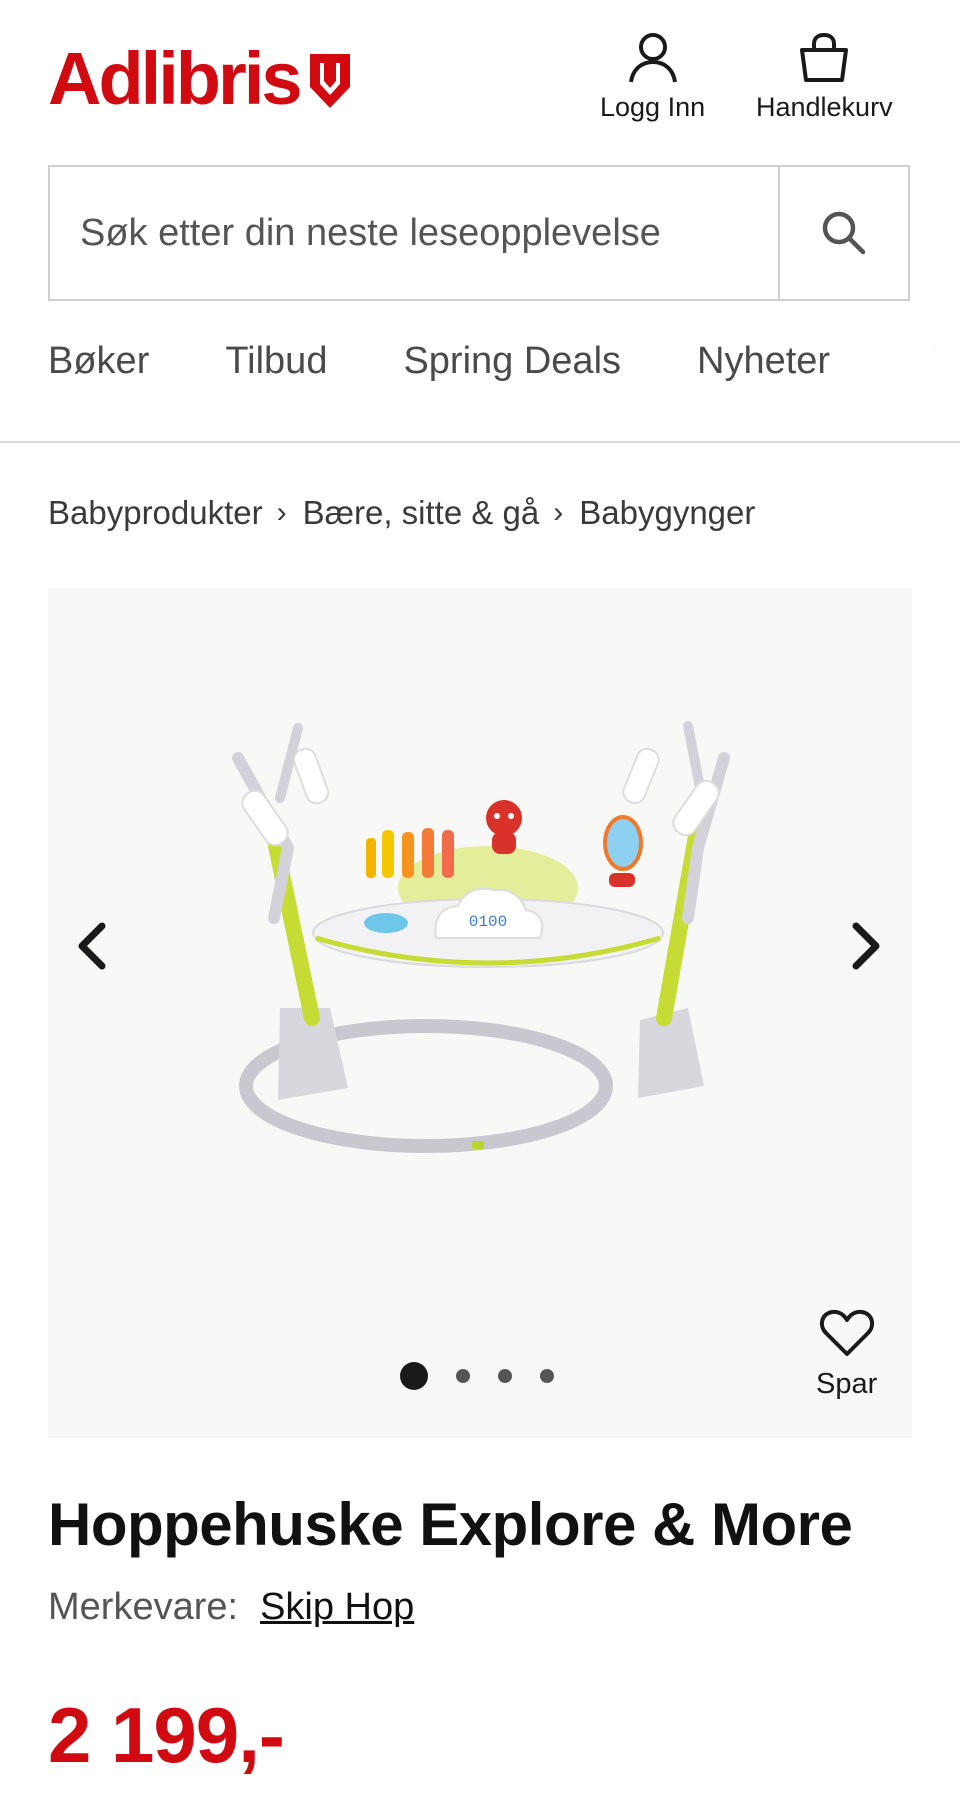  I want to click on nav-item-spring-deals: Spring Deals, so click(512, 361).